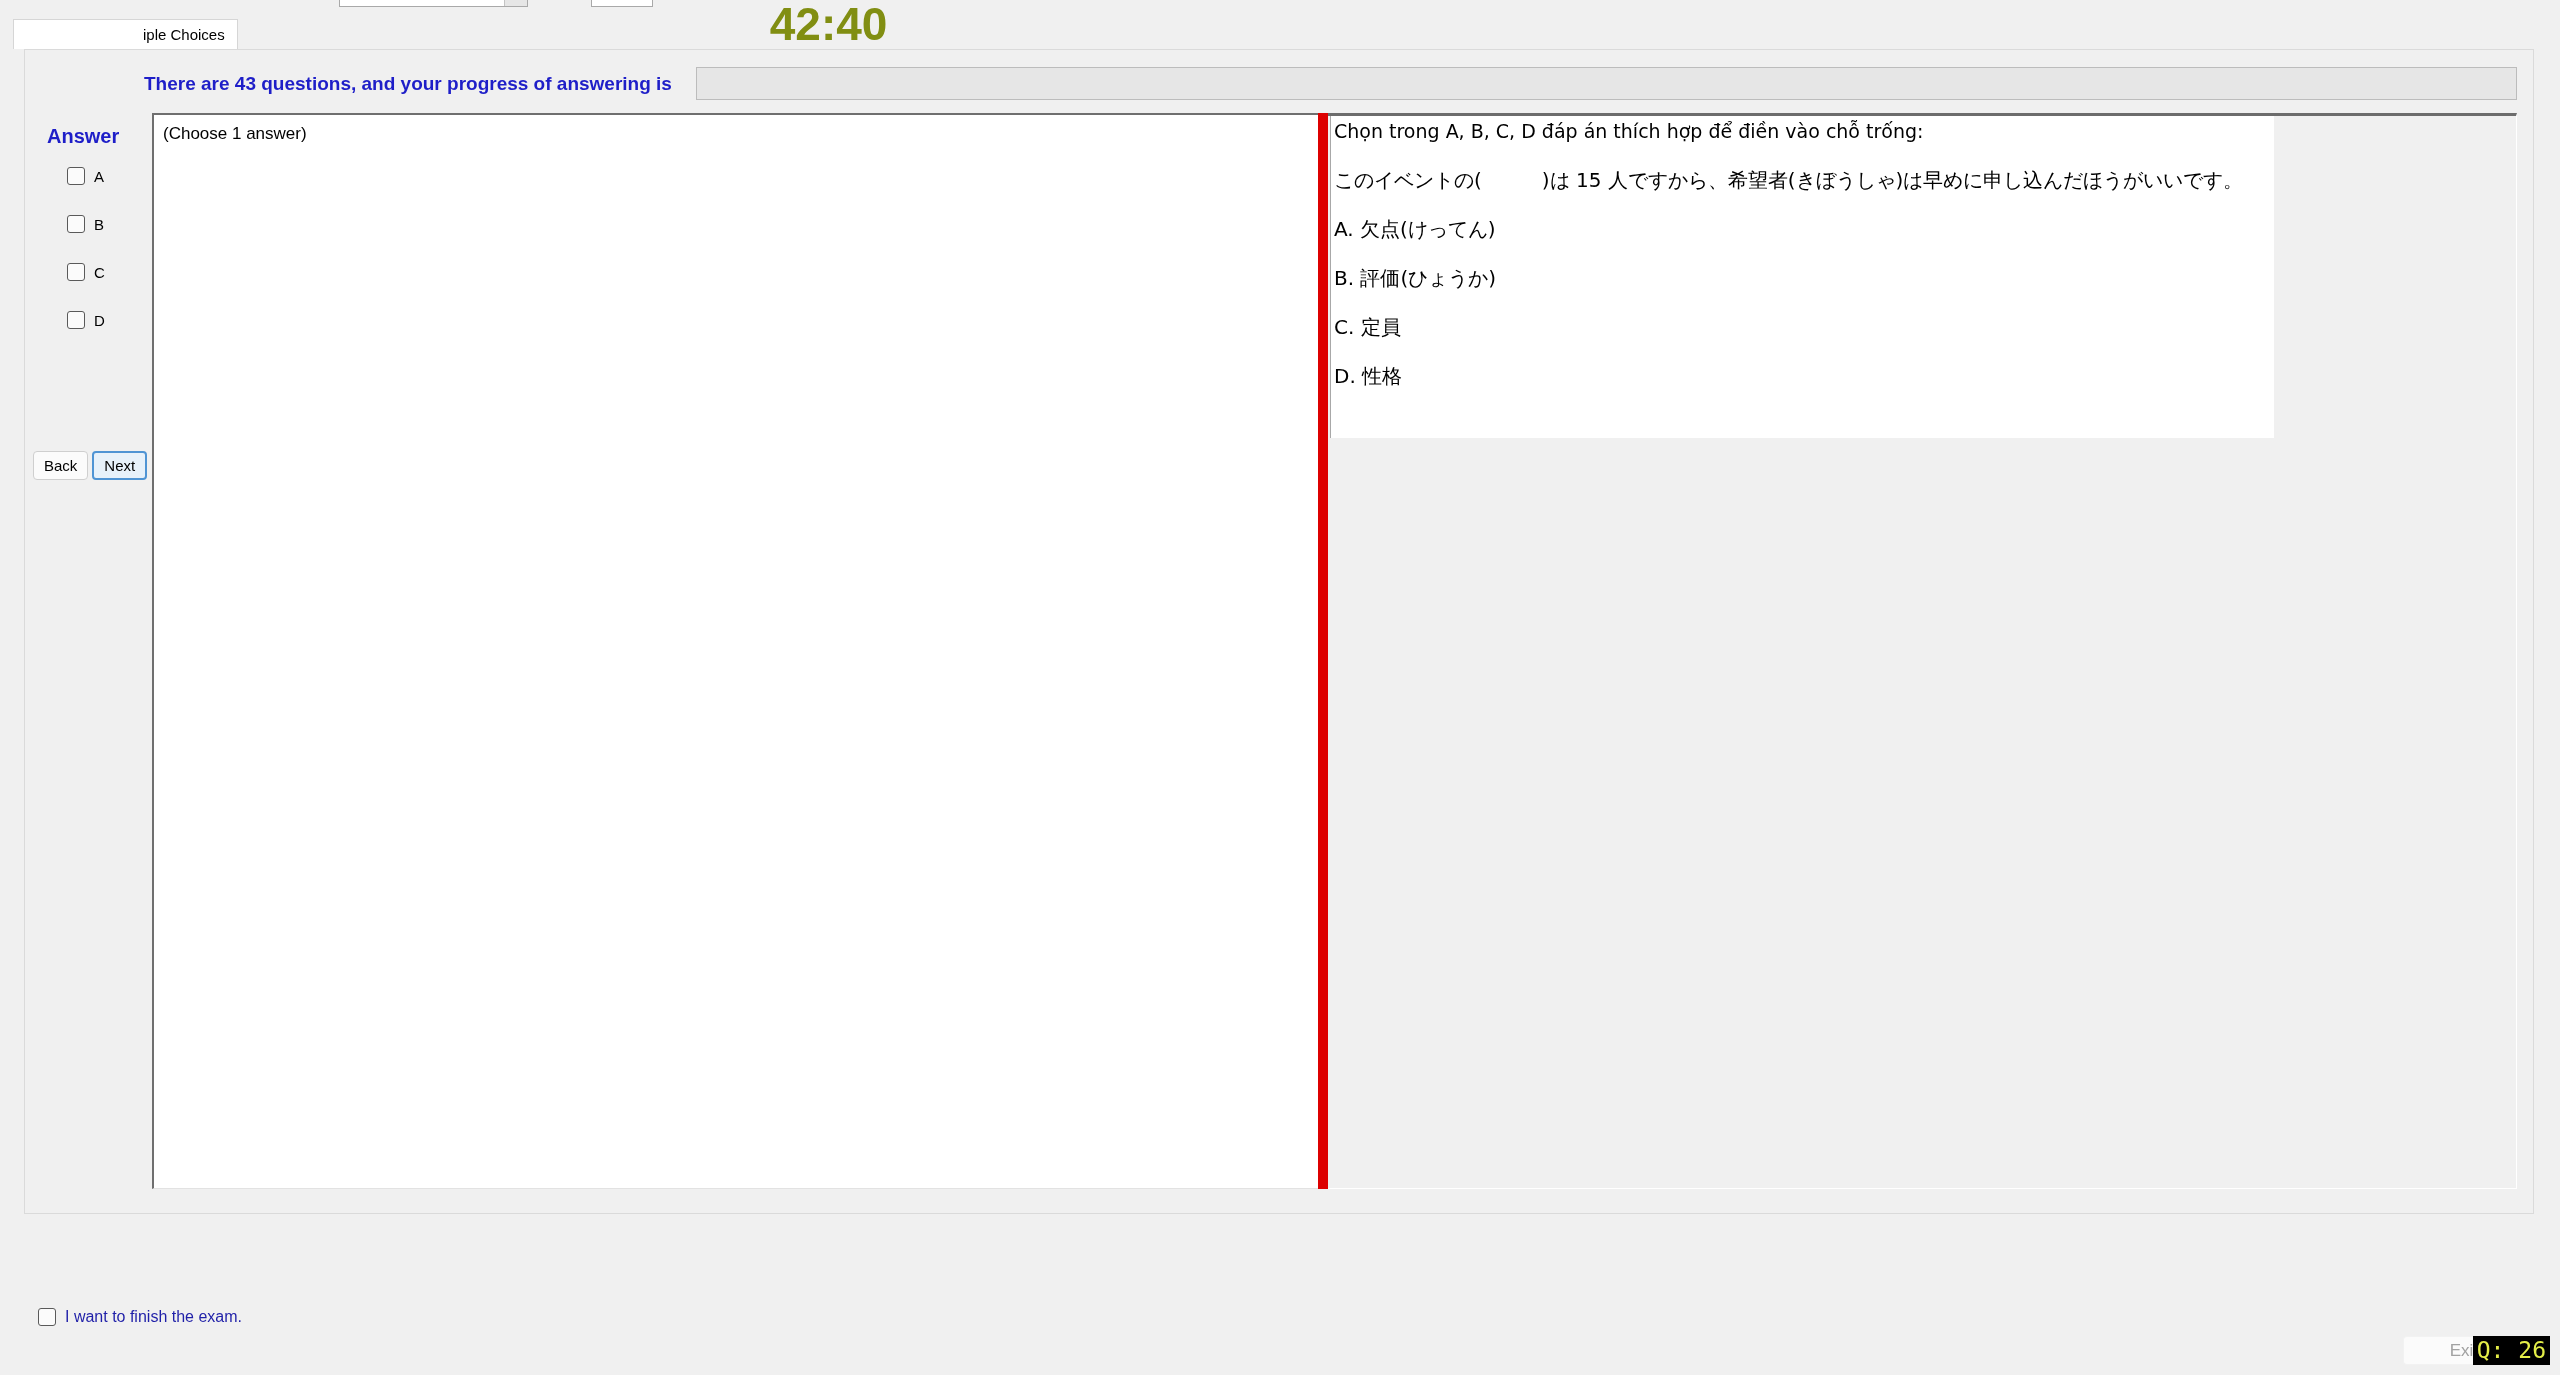 Image resolution: width=2560 pixels, height=1375 pixels. Describe the element at coordinates (99, 272) in the screenshot. I see `option-label: C` at that location.